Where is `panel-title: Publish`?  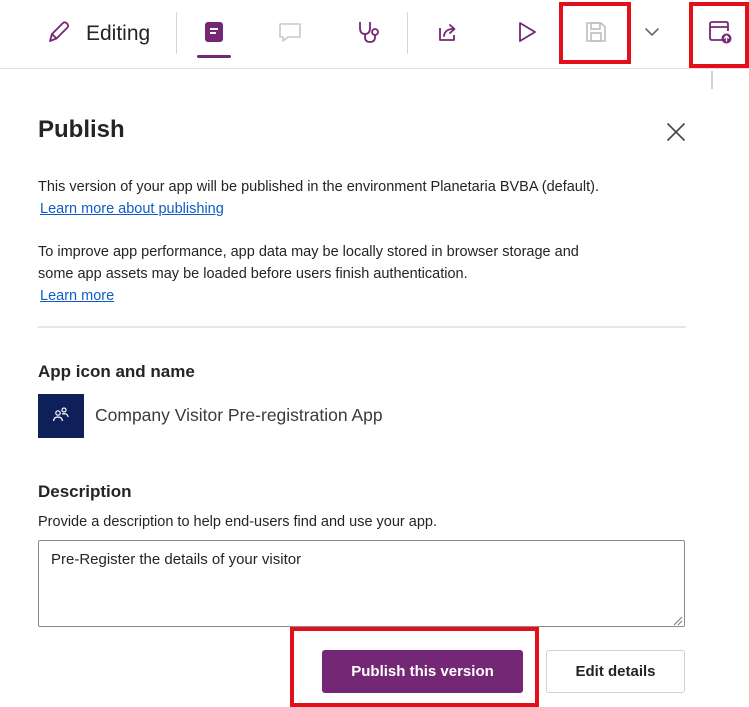
panel-title: Publish is located at coordinates (81, 129).